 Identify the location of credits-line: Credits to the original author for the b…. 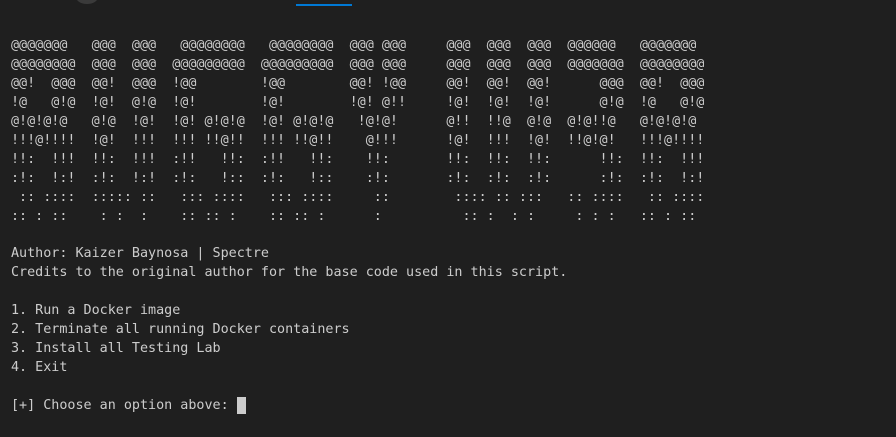
(289, 272).